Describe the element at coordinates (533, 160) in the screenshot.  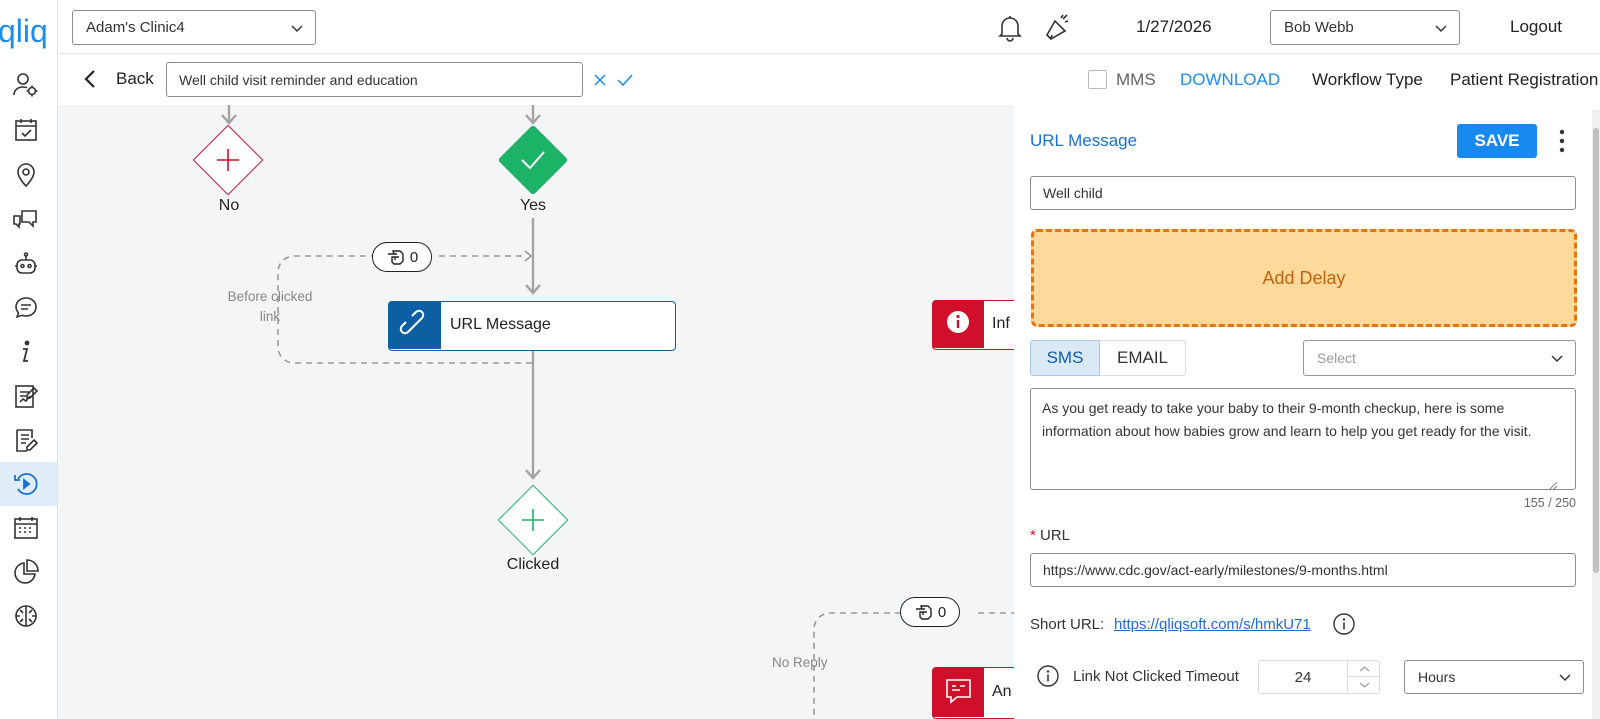
I see `check-icon` at that location.